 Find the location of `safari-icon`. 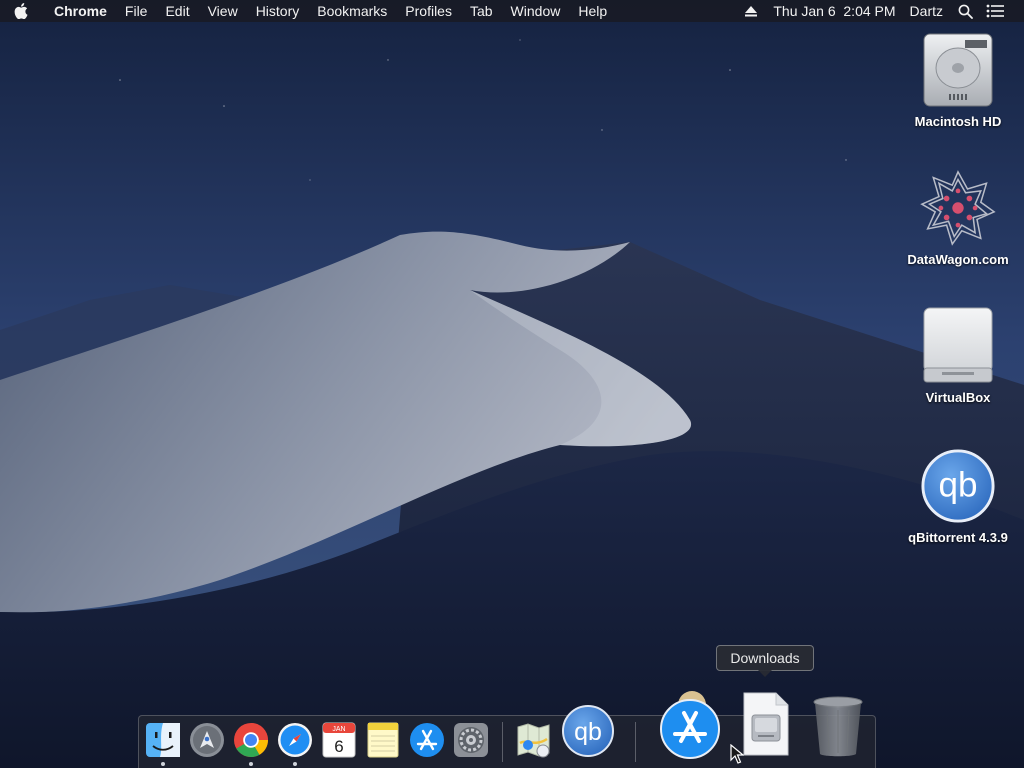

safari-icon is located at coordinates (295, 740).